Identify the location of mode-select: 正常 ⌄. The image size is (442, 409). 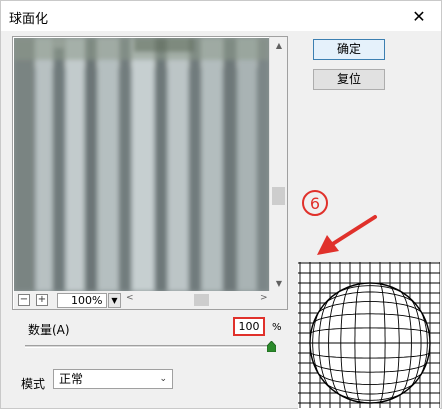
(113, 379).